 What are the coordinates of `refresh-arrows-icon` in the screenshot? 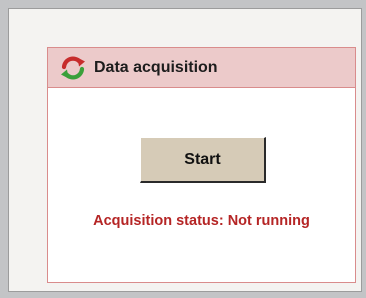 It's located at (73, 68).